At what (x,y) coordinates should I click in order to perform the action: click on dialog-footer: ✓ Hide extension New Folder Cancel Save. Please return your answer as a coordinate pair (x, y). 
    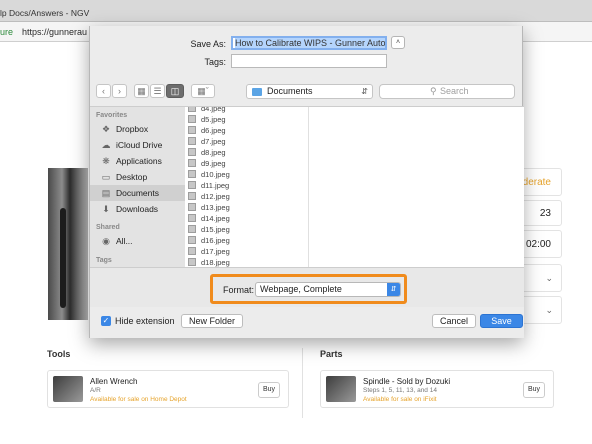
    Looking at the image, I should click on (307, 322).